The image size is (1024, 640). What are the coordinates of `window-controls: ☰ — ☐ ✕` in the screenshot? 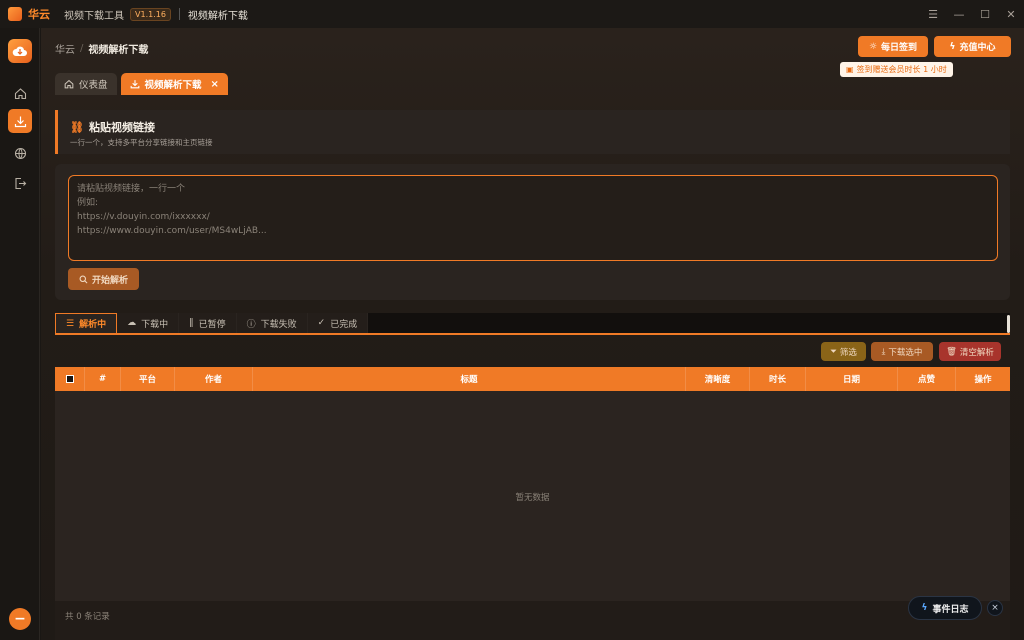 It's located at (972, 14).